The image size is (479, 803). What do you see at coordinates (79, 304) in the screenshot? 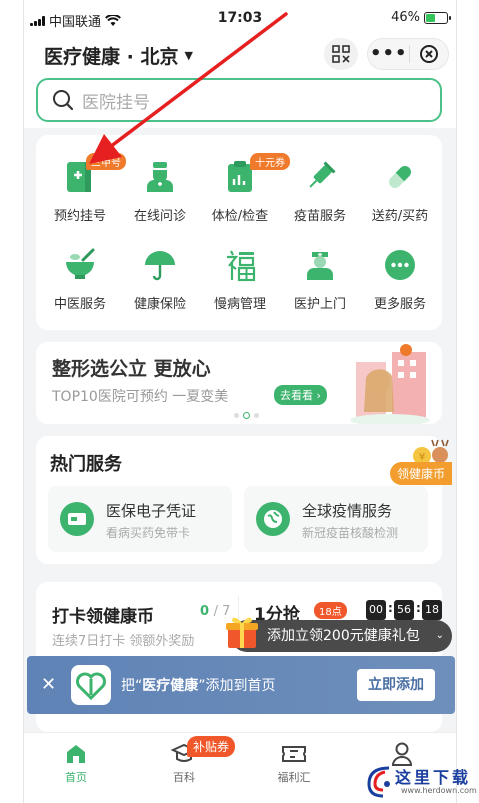
I see `service-label: 中医服务` at bounding box center [79, 304].